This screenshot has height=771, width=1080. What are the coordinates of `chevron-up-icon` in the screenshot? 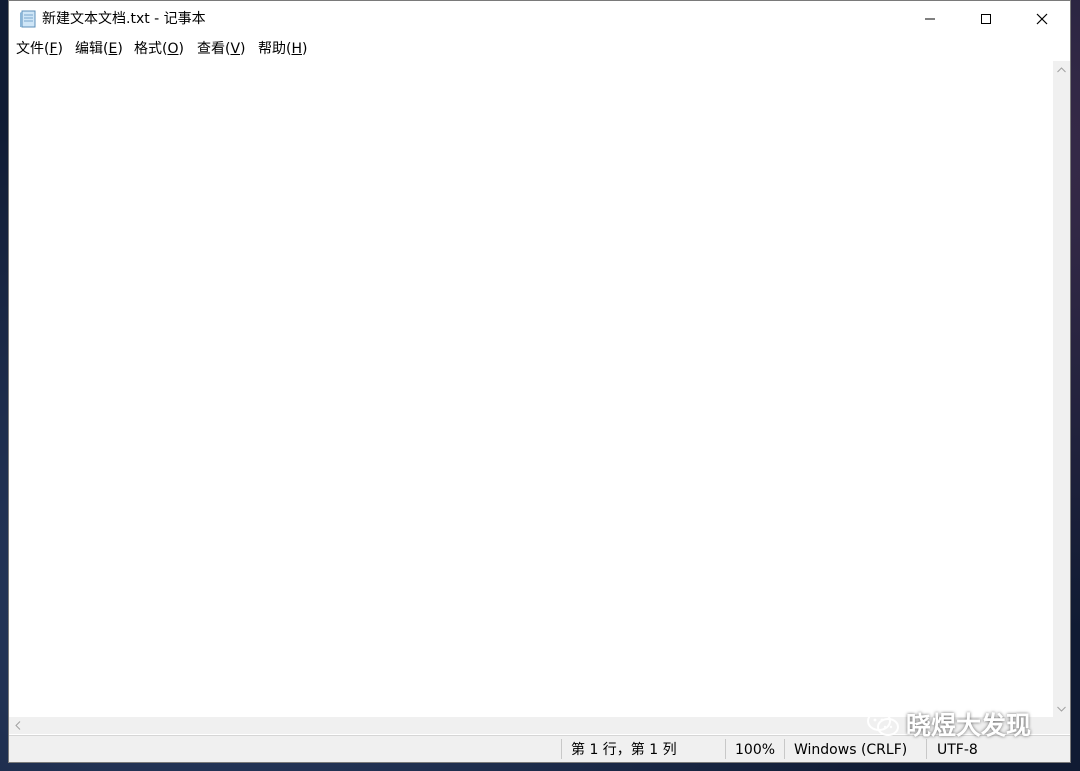 It's located at (1061, 69).